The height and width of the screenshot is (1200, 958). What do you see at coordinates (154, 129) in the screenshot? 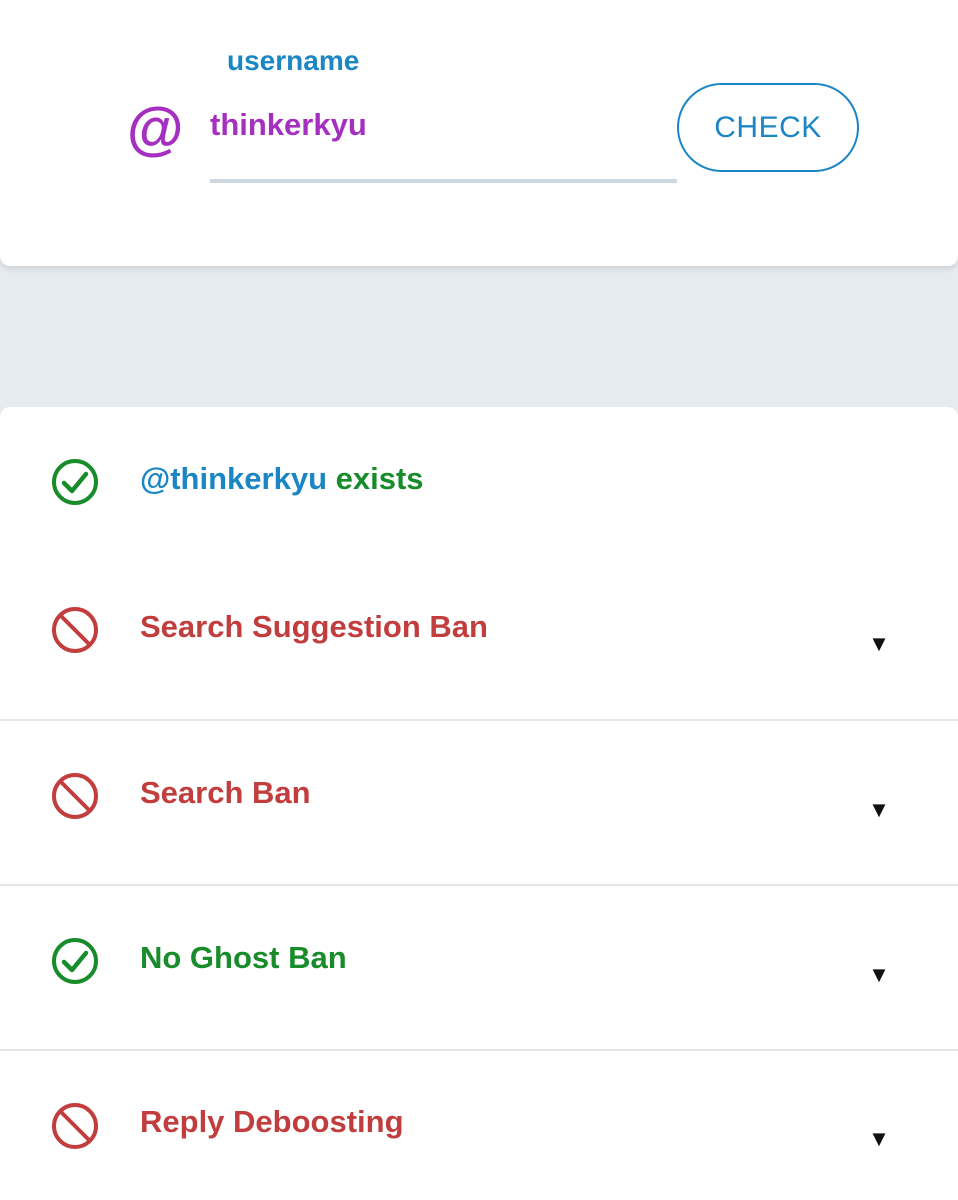
I see `at-sign-icon: @` at bounding box center [154, 129].